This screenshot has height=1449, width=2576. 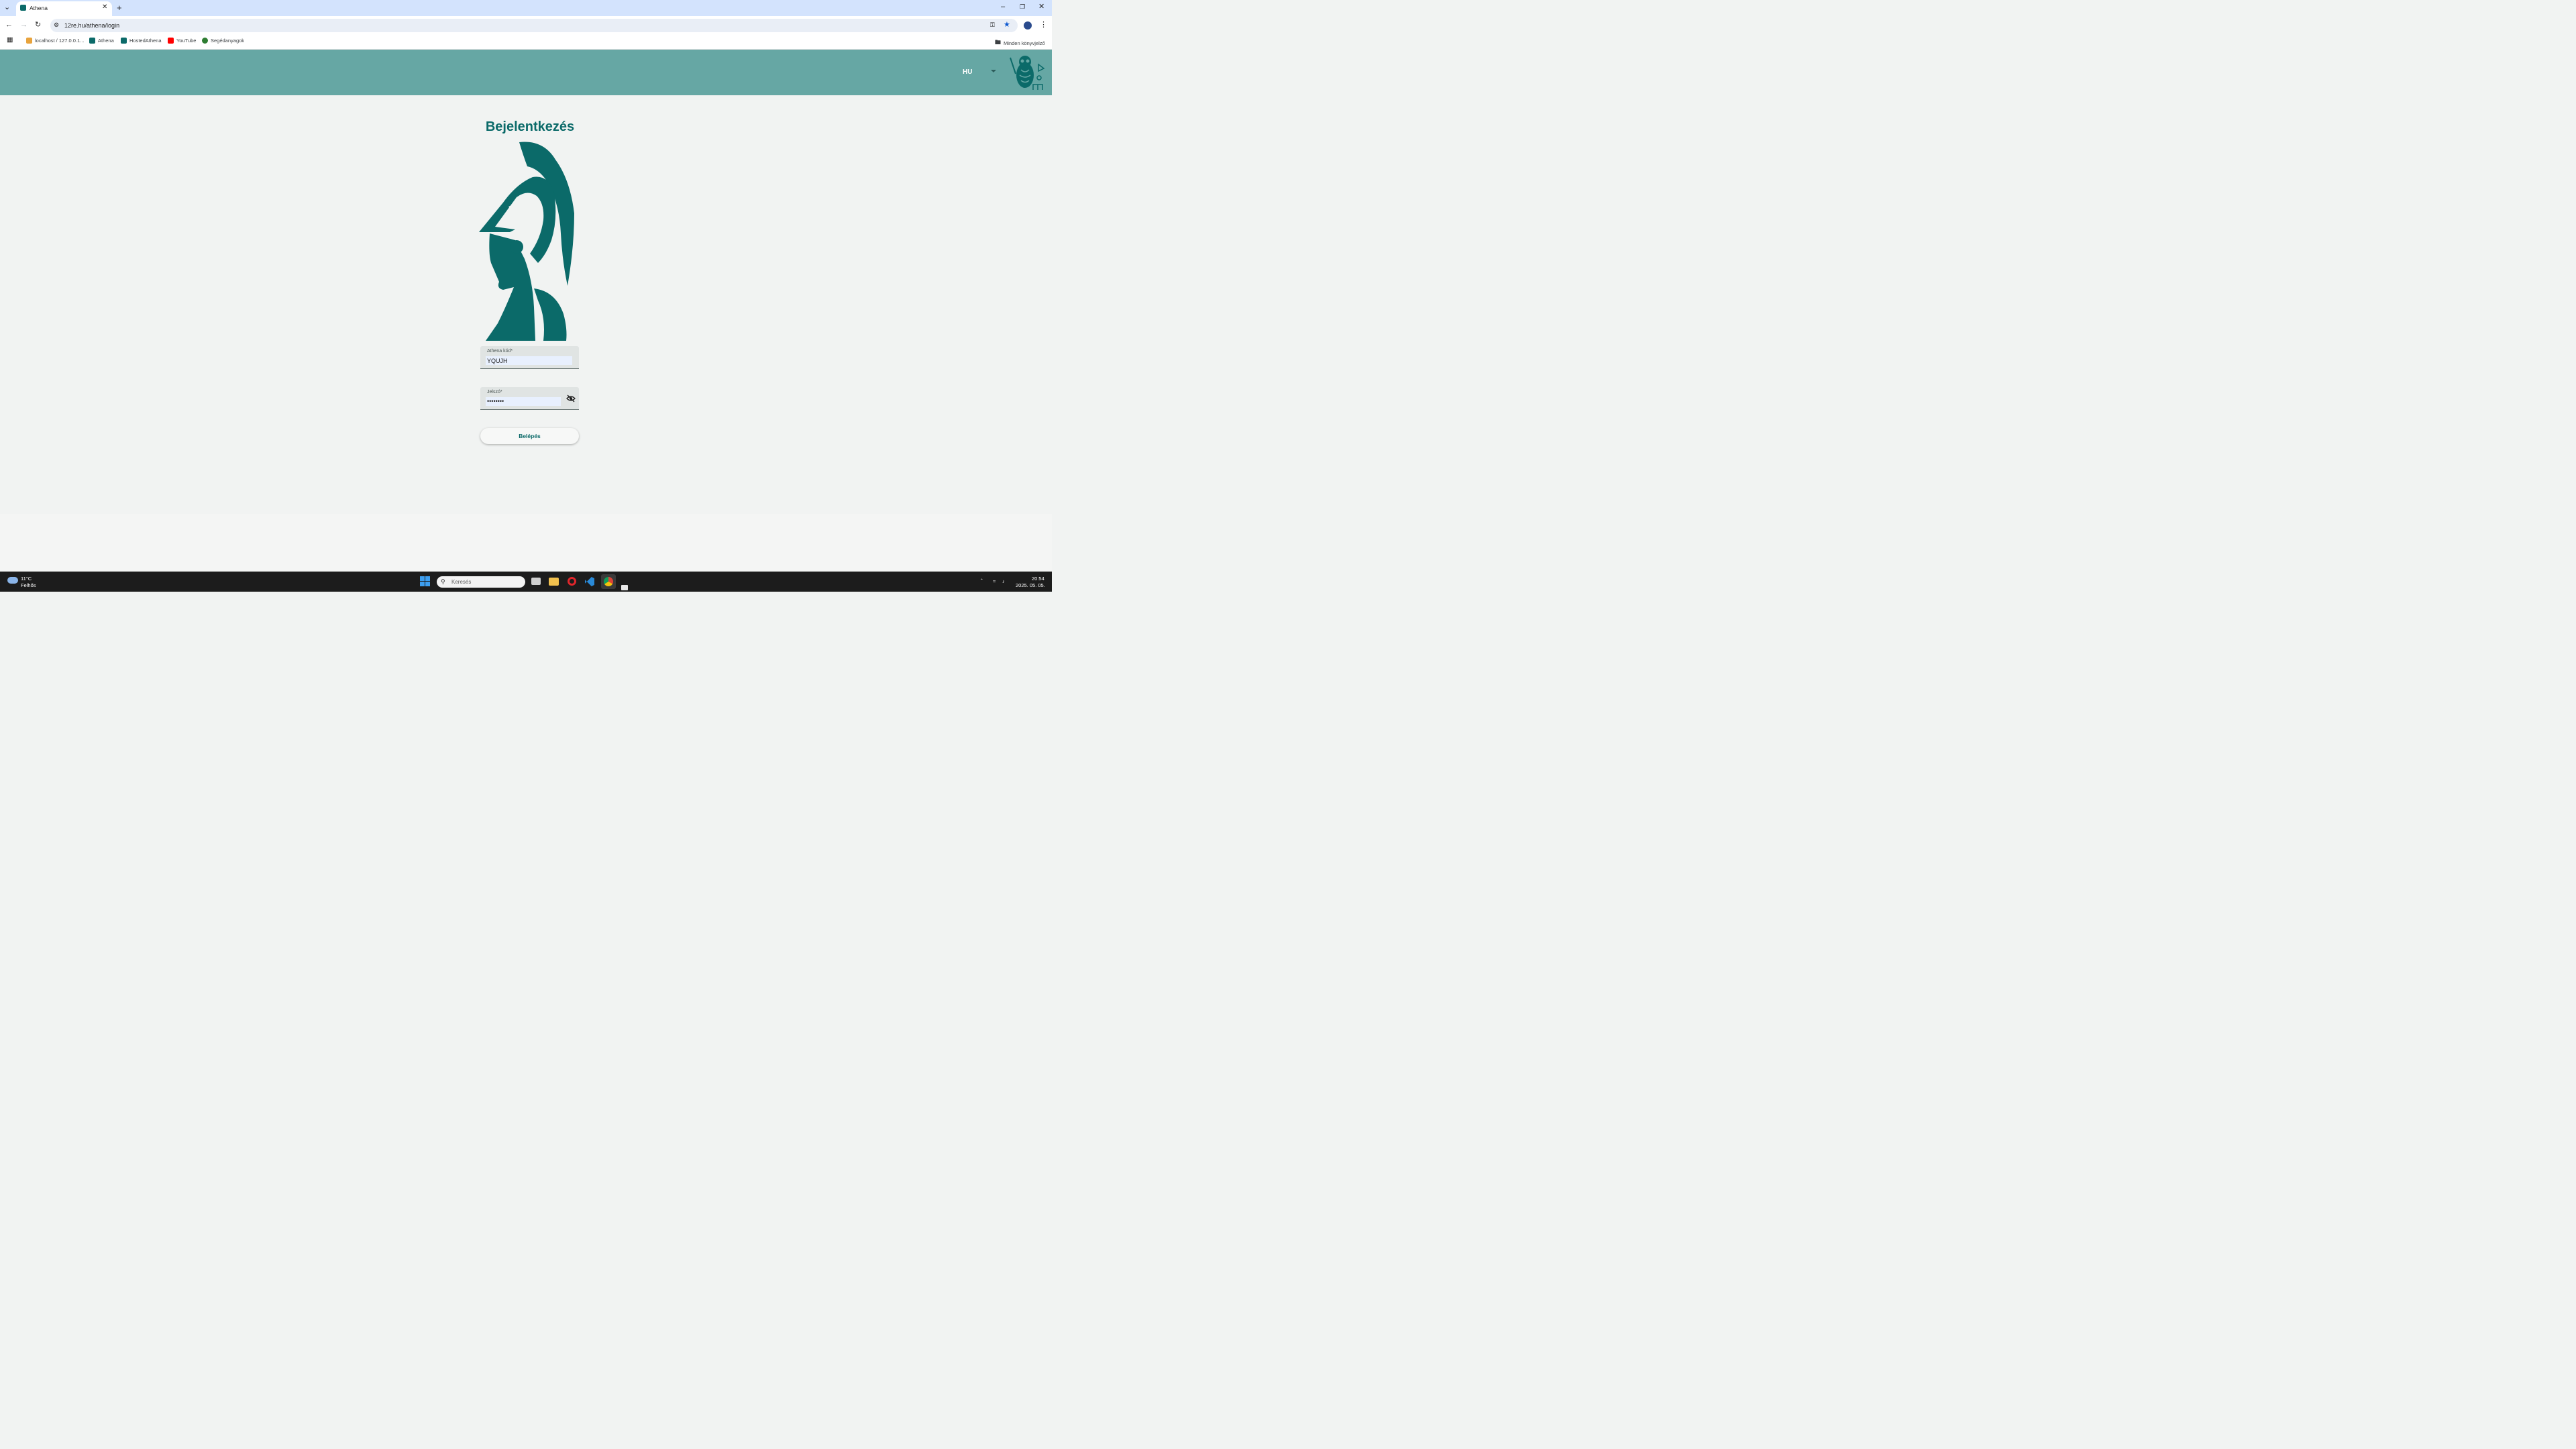 I want to click on bookmark-hostedathena: HostedAthena, so click(x=141, y=41).